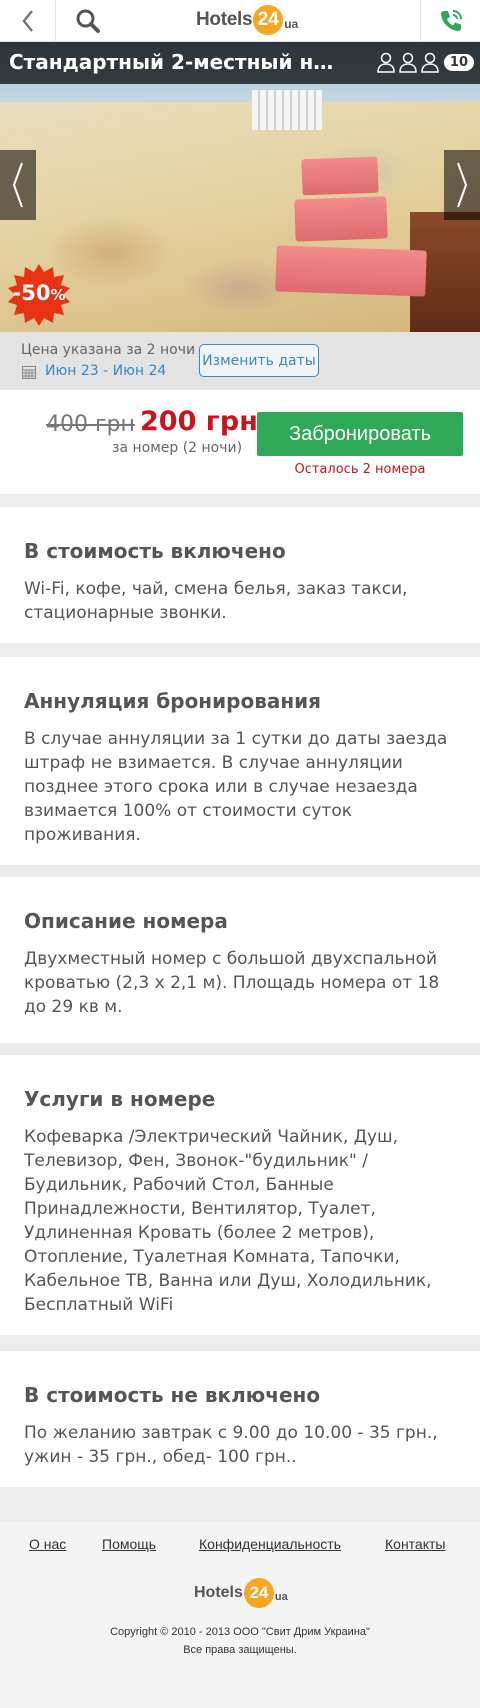 The image size is (480, 1708). I want to click on search-button, so click(88, 21).